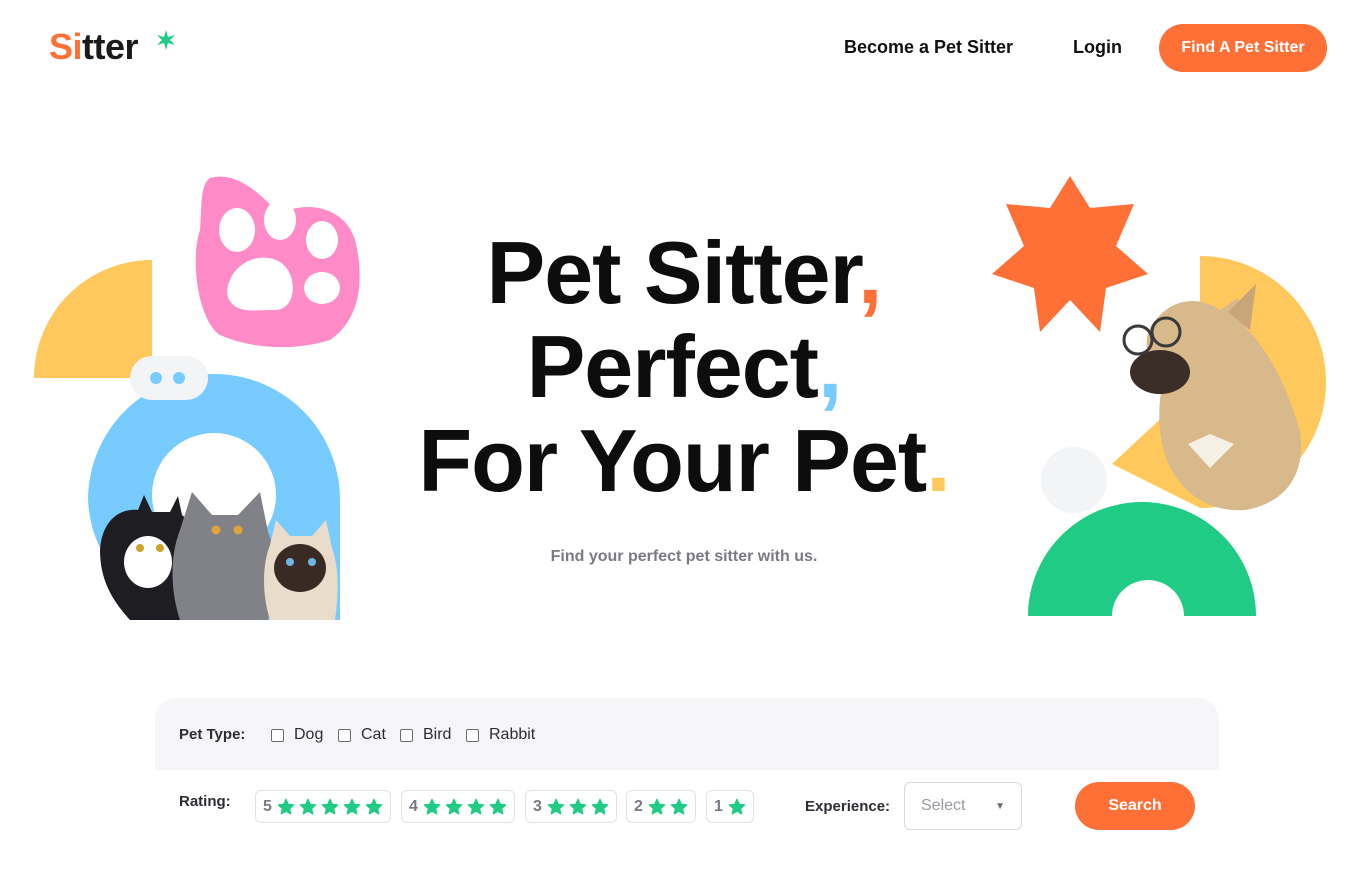 The height and width of the screenshot is (878, 1368). I want to click on rating-label: Rating:, so click(205, 801).